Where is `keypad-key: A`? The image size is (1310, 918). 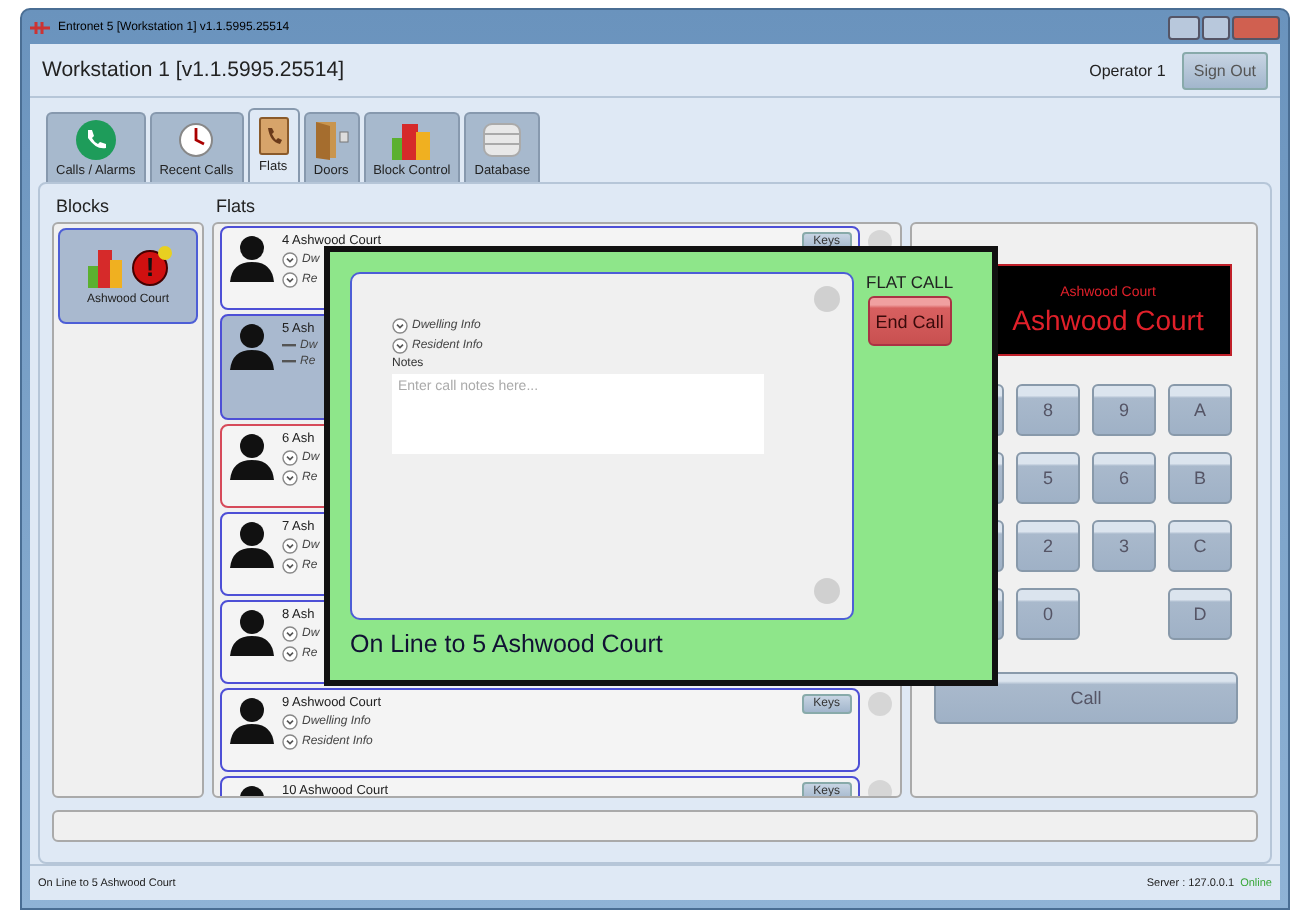
keypad-key: A is located at coordinates (1200, 410).